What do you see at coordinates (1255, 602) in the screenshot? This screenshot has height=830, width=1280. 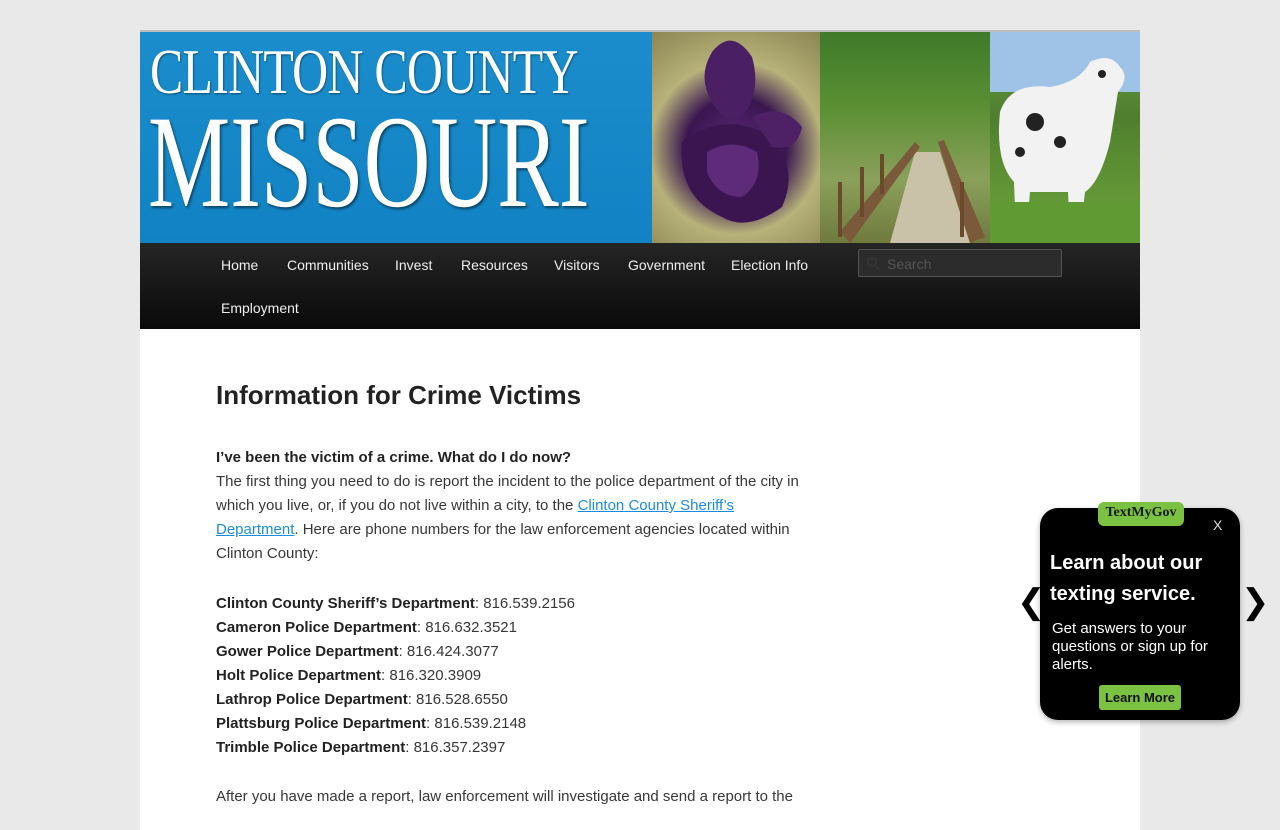 I see `popup-next-arrow: ❯` at bounding box center [1255, 602].